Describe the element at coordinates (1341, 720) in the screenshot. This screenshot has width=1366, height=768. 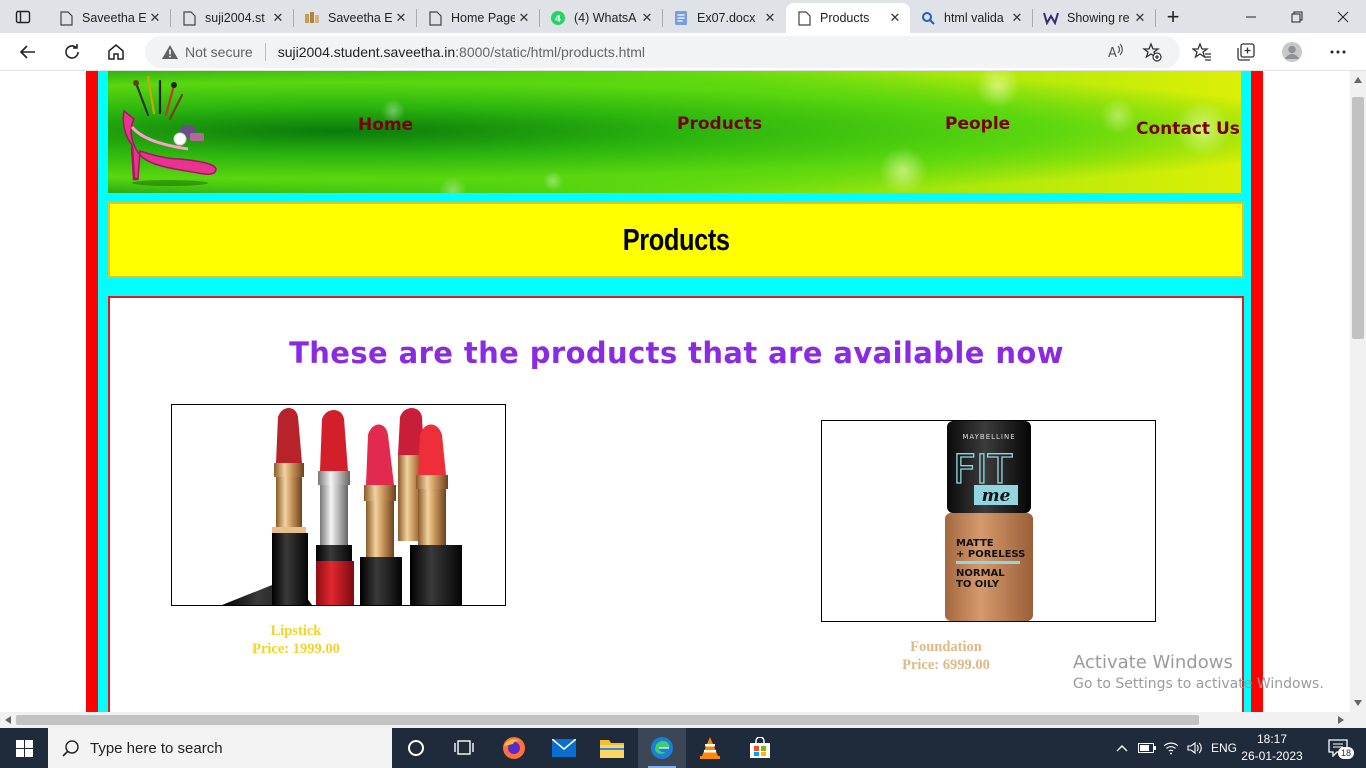
I see `scroll-right-icon` at that location.